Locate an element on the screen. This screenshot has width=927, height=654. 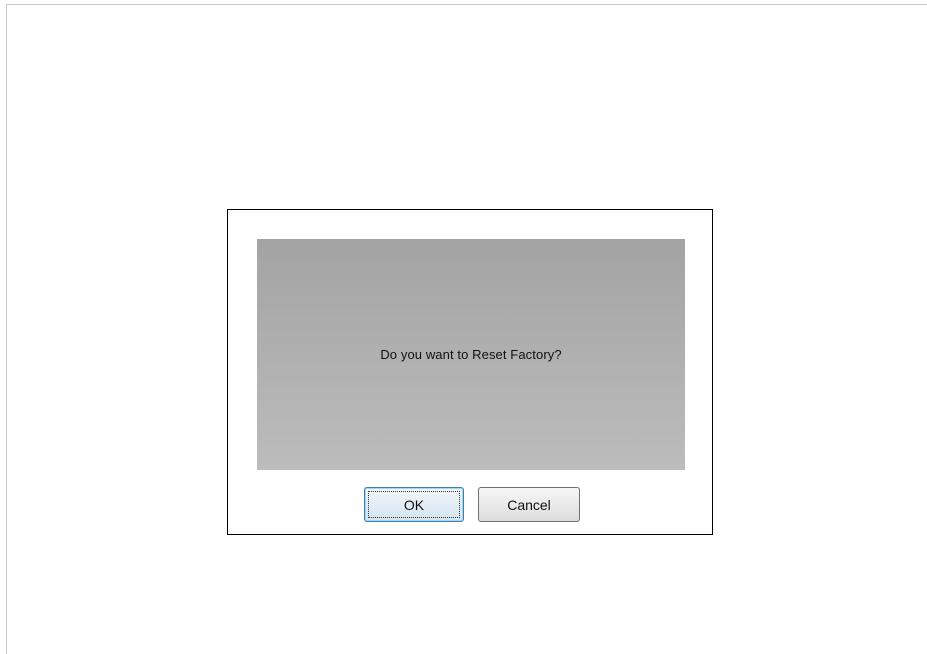
cancel-button: Cancel is located at coordinates (529, 504).